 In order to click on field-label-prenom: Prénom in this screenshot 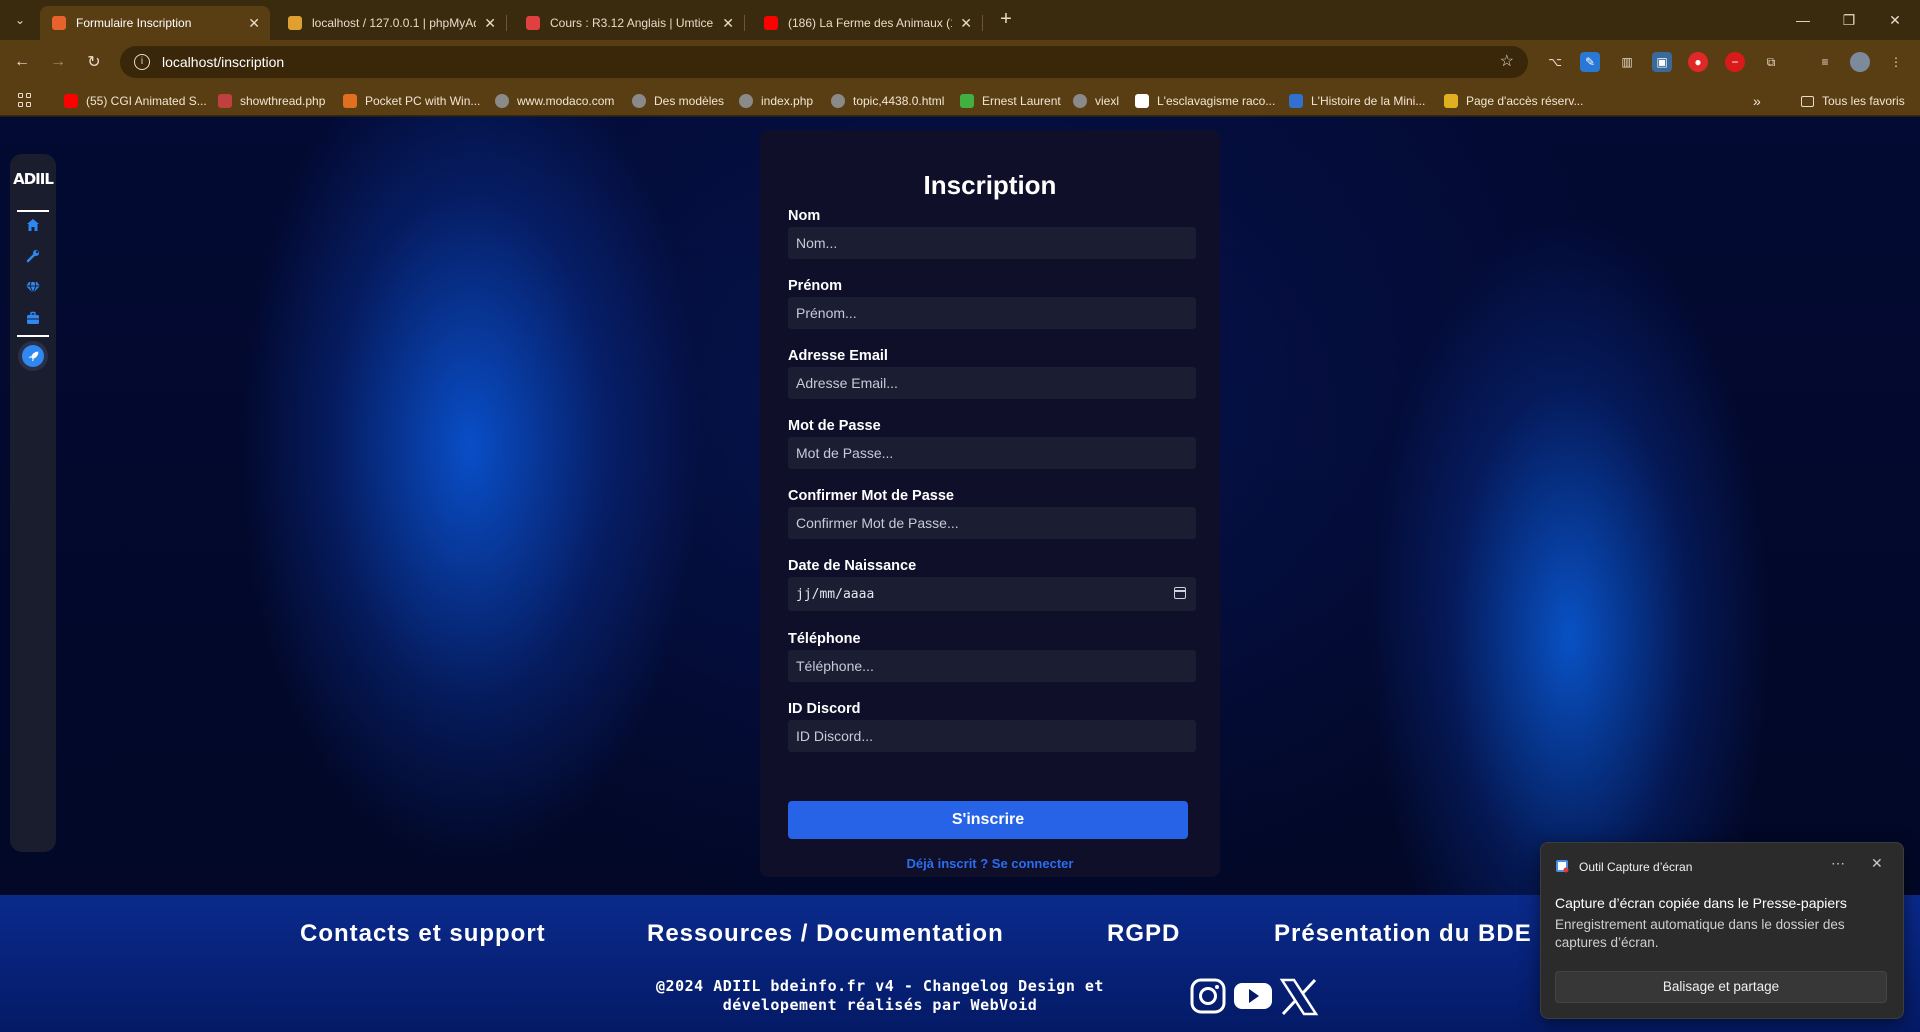, I will do `click(815, 286)`.